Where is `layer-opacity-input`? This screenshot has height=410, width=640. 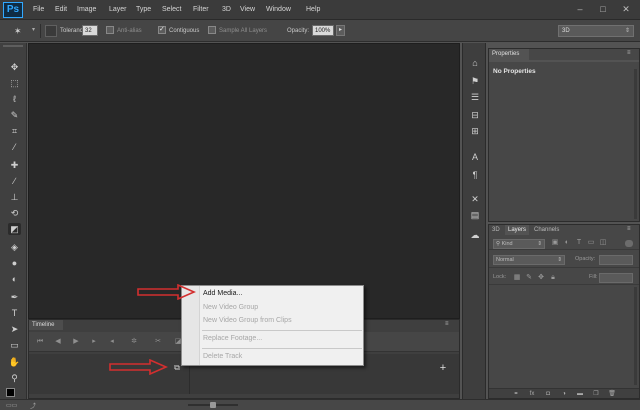 layer-opacity-input is located at coordinates (616, 260).